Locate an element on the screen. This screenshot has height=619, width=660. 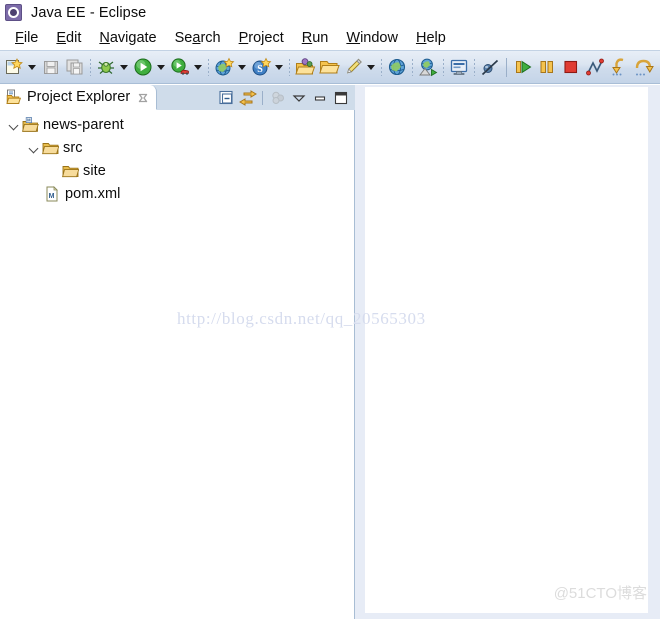
menu-item-edit: Edit is located at coordinates (68, 38).